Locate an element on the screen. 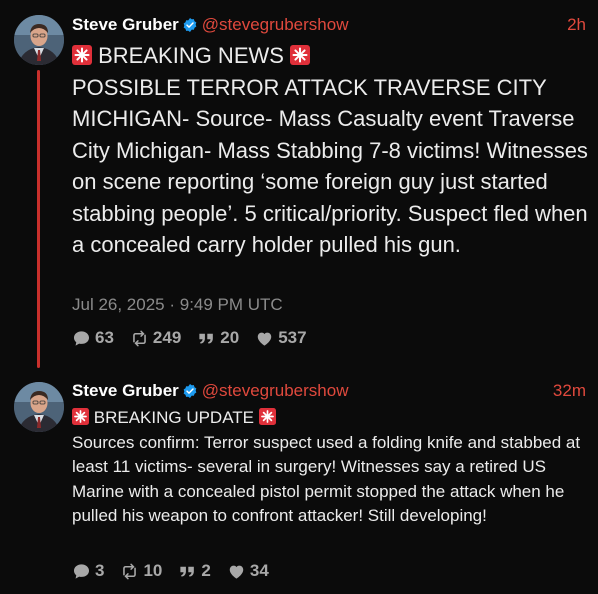  replies-count: 63 is located at coordinates (104, 337).